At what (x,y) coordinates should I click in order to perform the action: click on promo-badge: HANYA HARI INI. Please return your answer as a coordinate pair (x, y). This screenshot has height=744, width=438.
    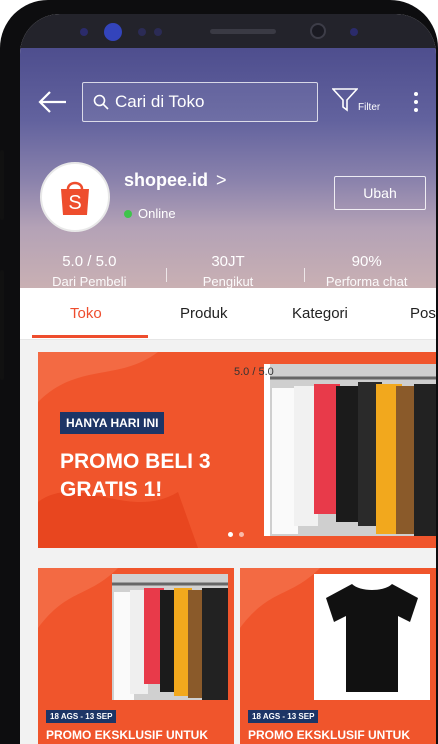
    Looking at the image, I should click on (112, 423).